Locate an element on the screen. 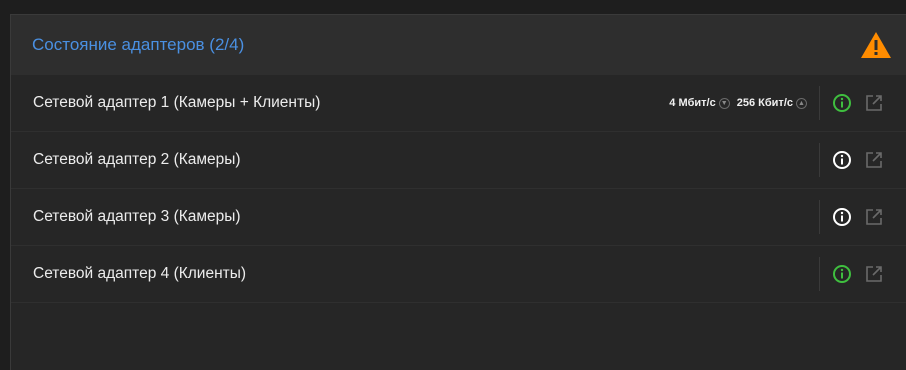 This screenshot has height=370, width=906. warning-triangle-icon is located at coordinates (876, 45).